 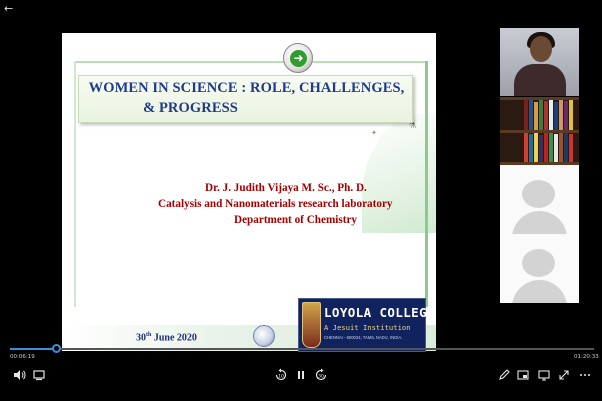 What do you see at coordinates (246, 88) in the screenshot?
I see `slide-title-line-1: WOMEN IN SCIENCE : ROLE, CHALLENGES,` at bounding box center [246, 88].